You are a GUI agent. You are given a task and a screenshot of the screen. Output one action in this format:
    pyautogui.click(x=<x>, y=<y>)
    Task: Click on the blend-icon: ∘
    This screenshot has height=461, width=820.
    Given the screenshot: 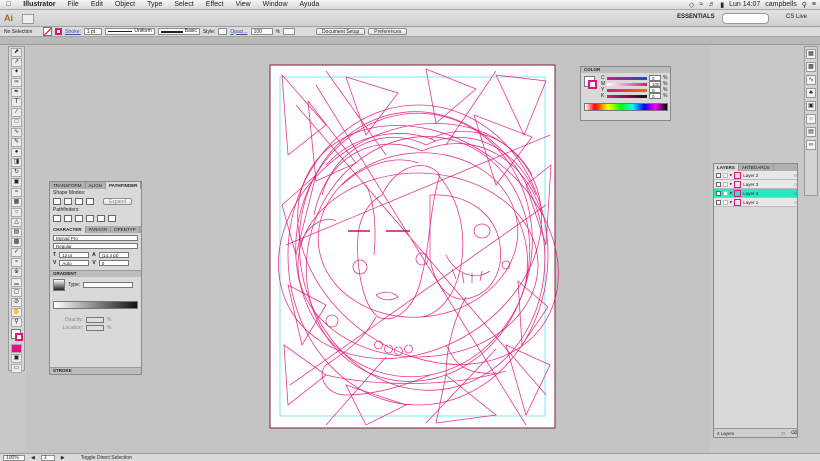 What is the action you would take?
    pyautogui.click(x=16, y=262)
    